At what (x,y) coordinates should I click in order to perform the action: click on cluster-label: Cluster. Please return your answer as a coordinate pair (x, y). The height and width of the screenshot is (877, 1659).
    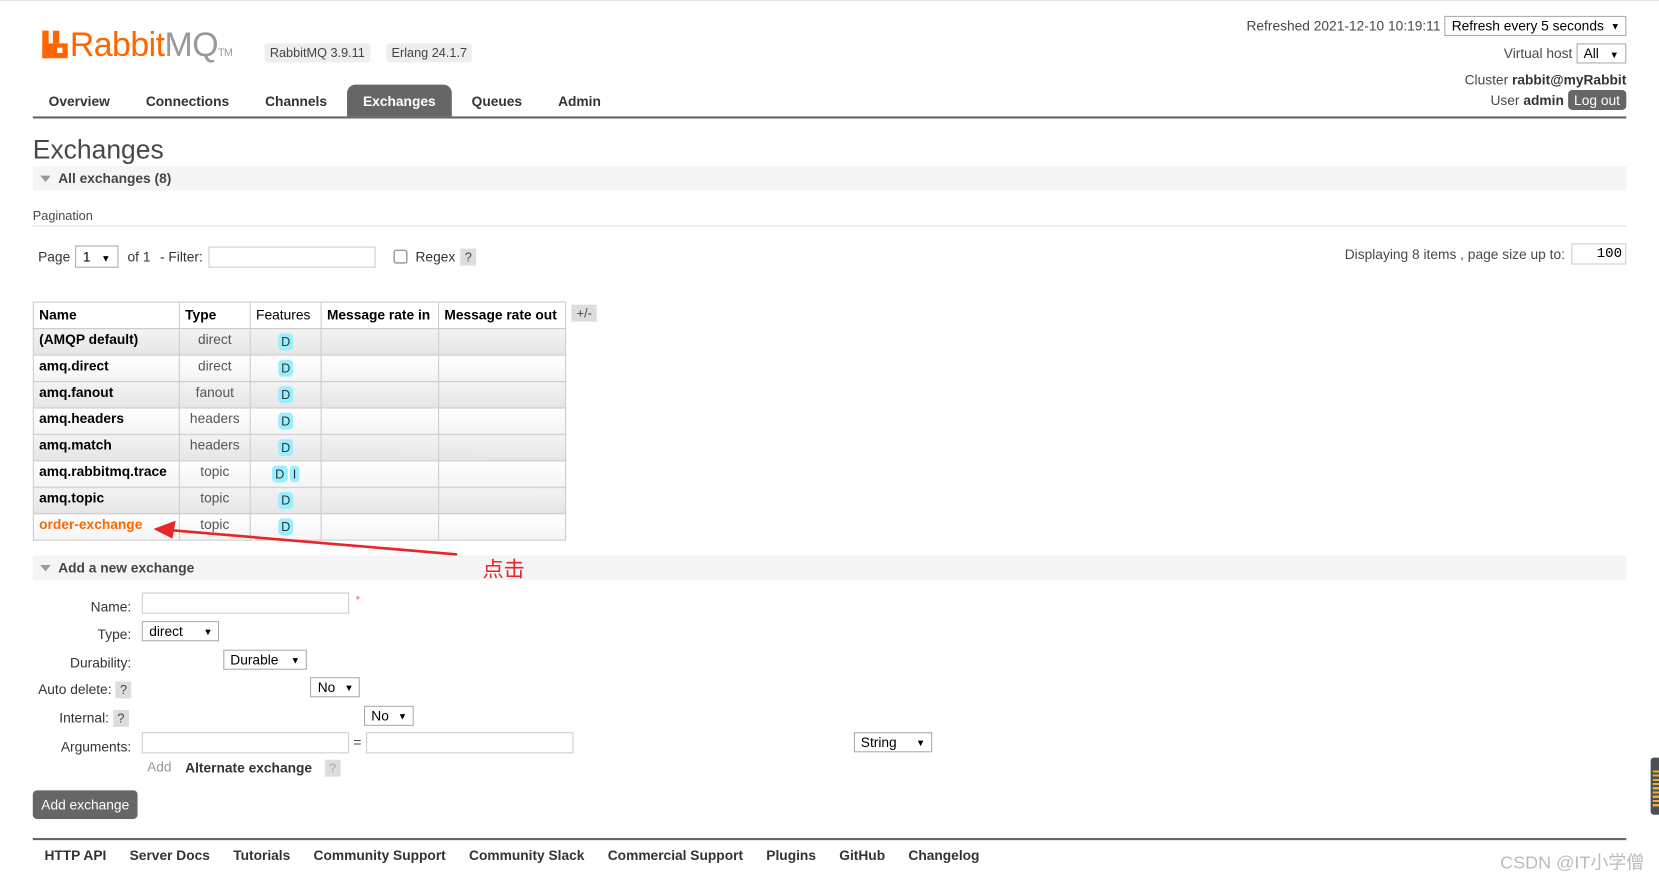
    Looking at the image, I should click on (1486, 79).